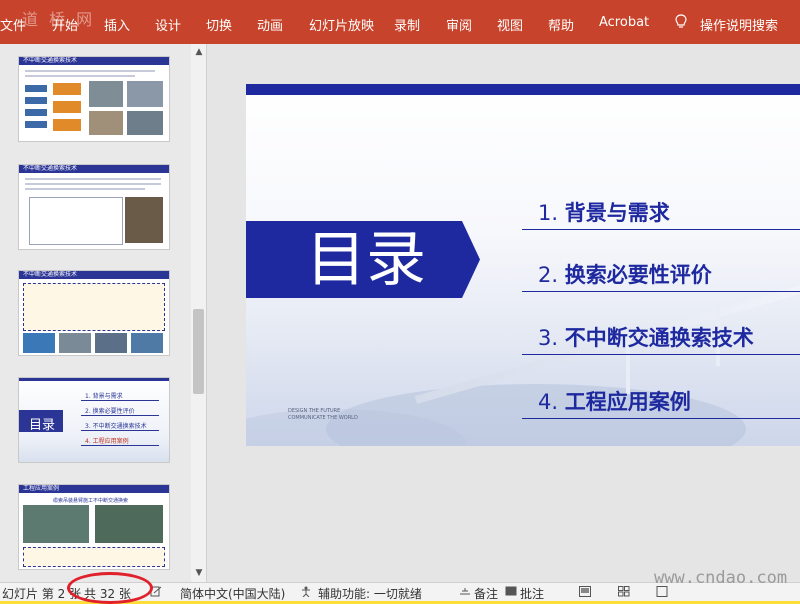  I want to click on slide-title: 目录, so click(366, 260).